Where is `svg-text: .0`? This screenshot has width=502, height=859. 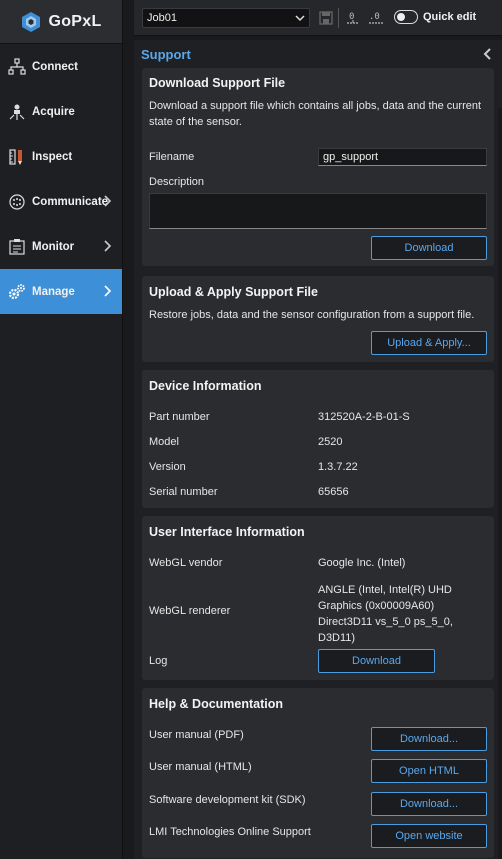 svg-text: .0 is located at coordinates (374, 17).